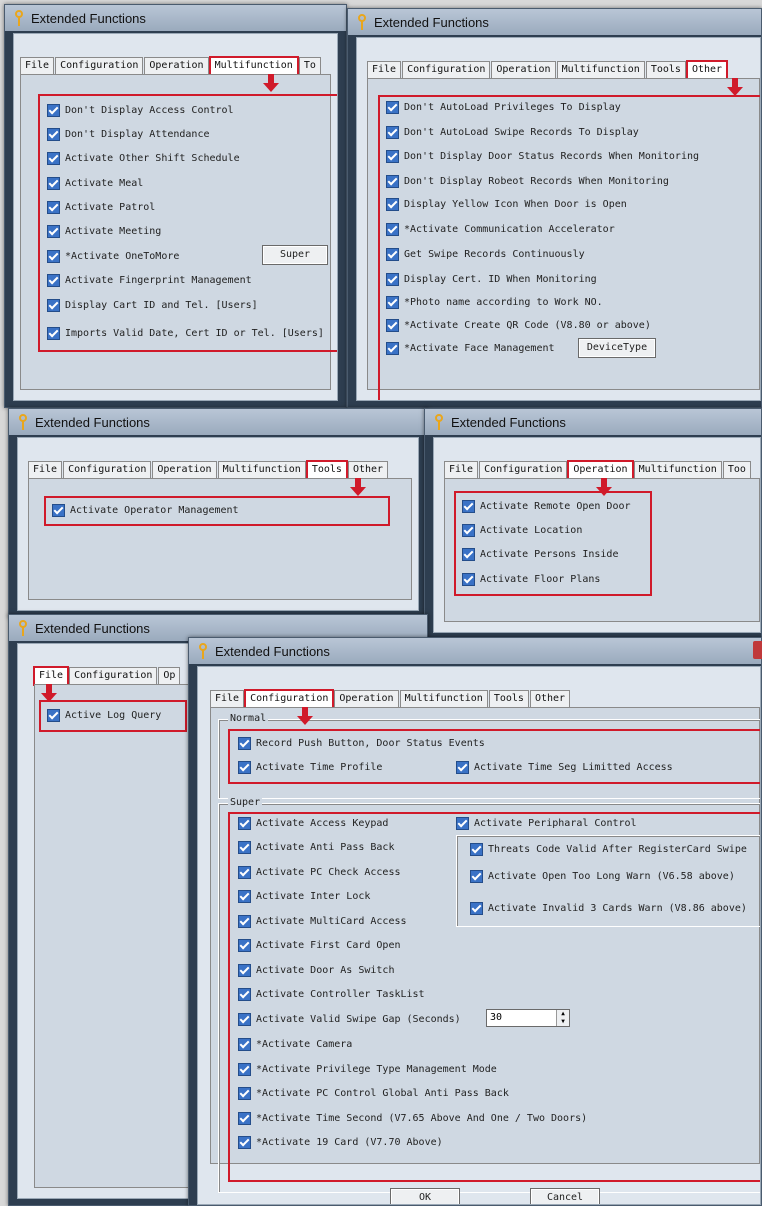 This screenshot has width=762, height=1206. What do you see at coordinates (310, 767) in the screenshot?
I see `checkbox-activate-time-profile: Activate Time Profile` at bounding box center [310, 767].